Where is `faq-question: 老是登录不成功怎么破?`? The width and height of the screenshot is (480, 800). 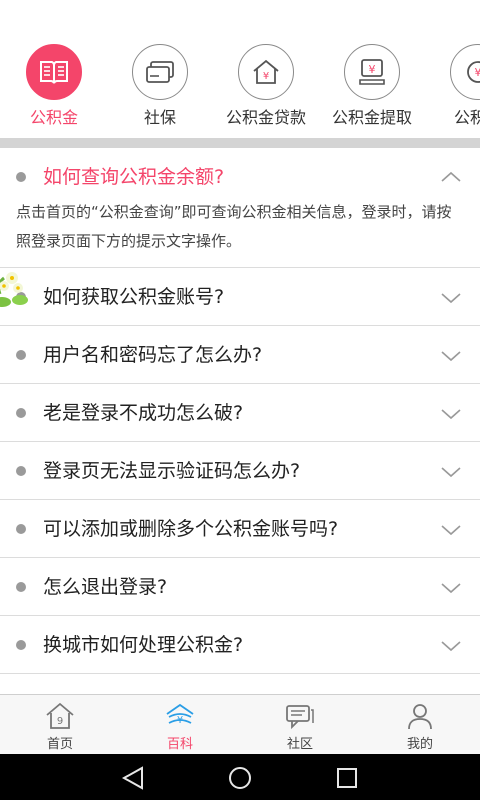 faq-question: 老是登录不成功怎么破? is located at coordinates (143, 413).